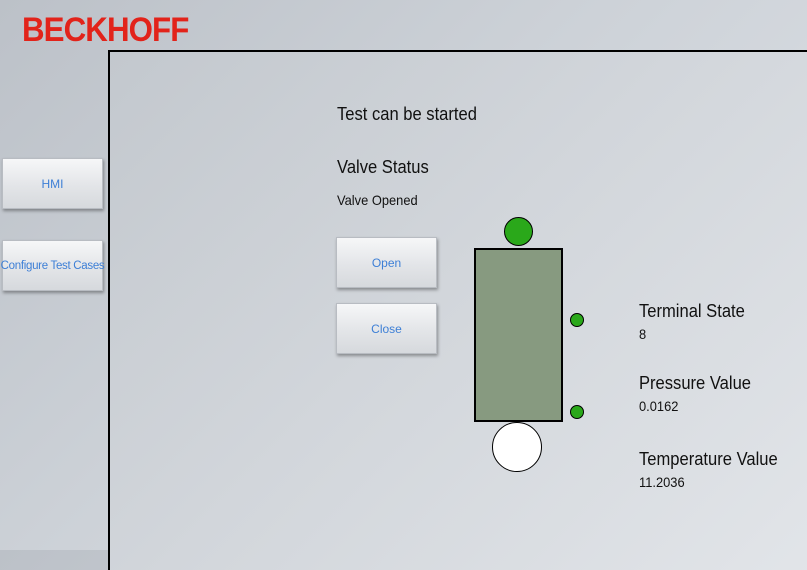  I want to click on beckhoff-logo: BECKHOFF, so click(105, 30).